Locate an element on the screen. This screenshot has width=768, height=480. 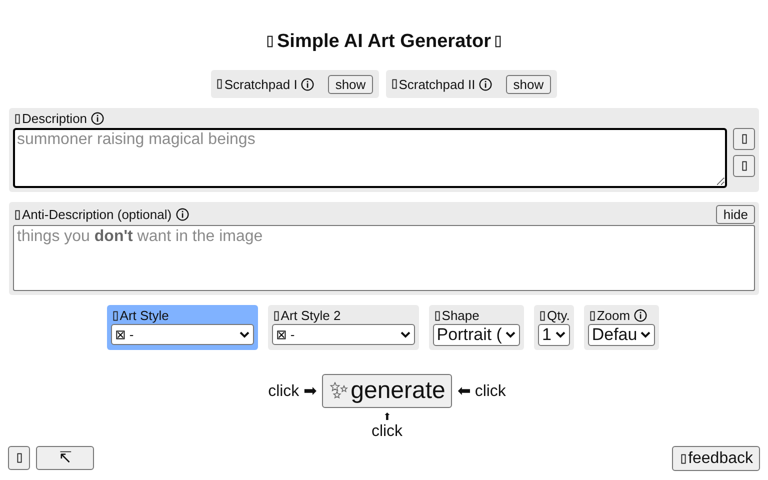
option-label: Art Style 2 is located at coordinates (310, 315).